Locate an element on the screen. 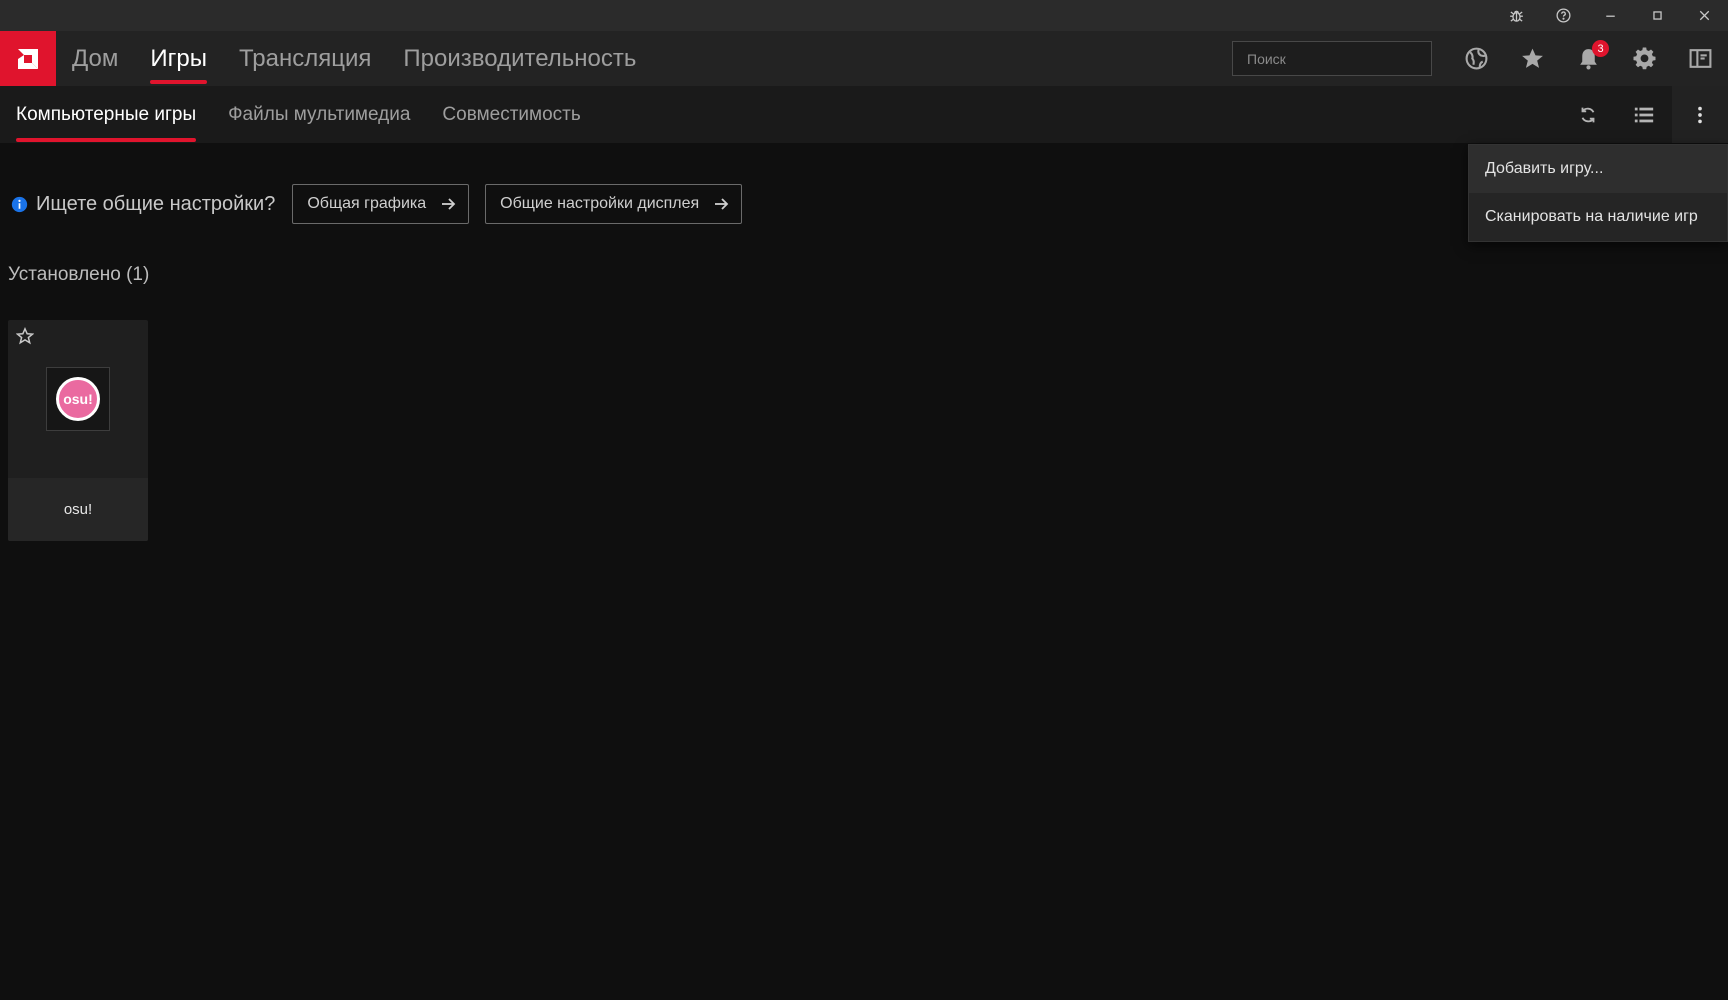 Image resolution: width=1728 pixels, height=1000 pixels. maximize-icon is located at coordinates (1657, 15).